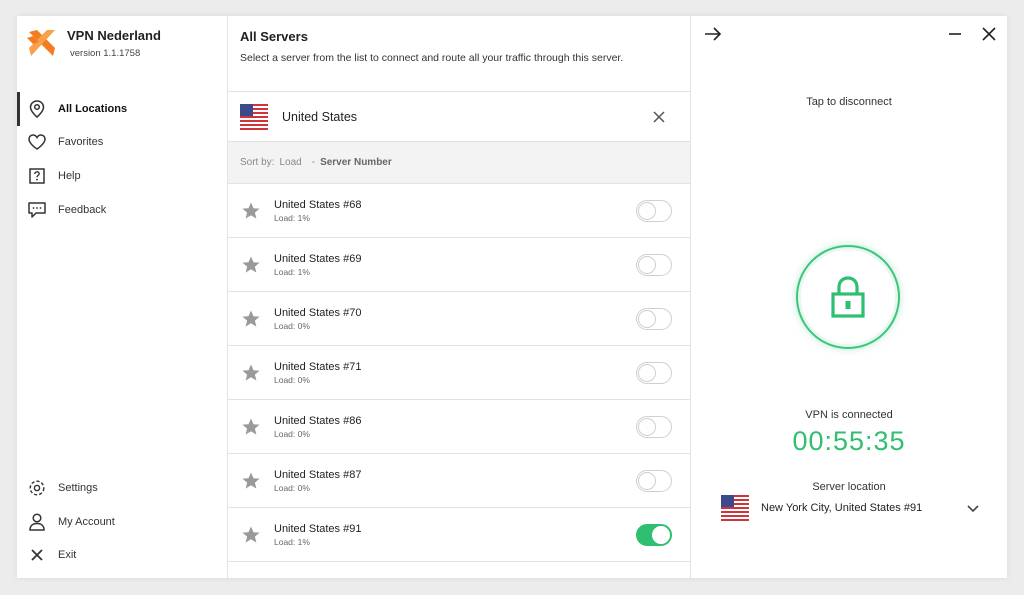  Describe the element at coordinates (290, 162) in the screenshot. I see `sort-option-load: Load` at that location.